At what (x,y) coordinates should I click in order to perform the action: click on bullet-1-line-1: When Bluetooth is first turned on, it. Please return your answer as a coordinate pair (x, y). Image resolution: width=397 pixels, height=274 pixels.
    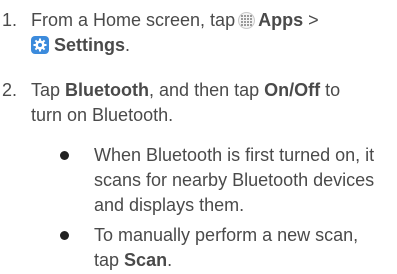
    Looking at the image, I should click on (234, 155).